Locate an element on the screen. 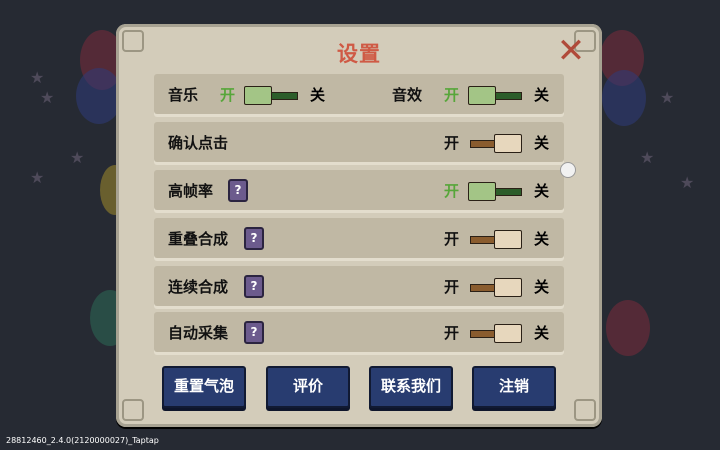 The height and width of the screenshot is (450, 720). auto-collect-toggle is located at coordinates (495, 333).